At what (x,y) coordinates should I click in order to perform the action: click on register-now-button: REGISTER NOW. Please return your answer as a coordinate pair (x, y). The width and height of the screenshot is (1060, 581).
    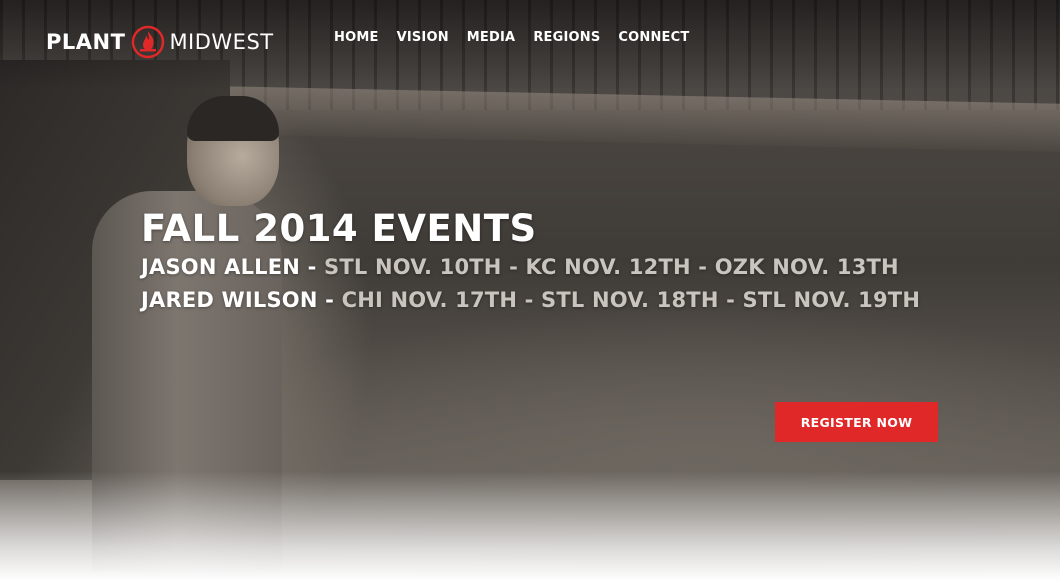
    Looking at the image, I should click on (856, 422).